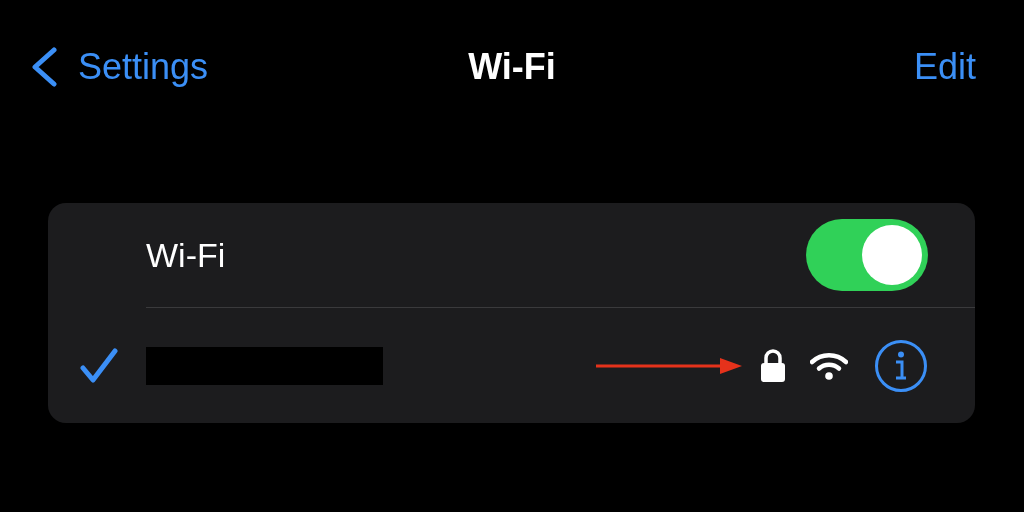 The image size is (1024, 512). Describe the element at coordinates (944, 67) in the screenshot. I see `edit-button: Edit` at that location.